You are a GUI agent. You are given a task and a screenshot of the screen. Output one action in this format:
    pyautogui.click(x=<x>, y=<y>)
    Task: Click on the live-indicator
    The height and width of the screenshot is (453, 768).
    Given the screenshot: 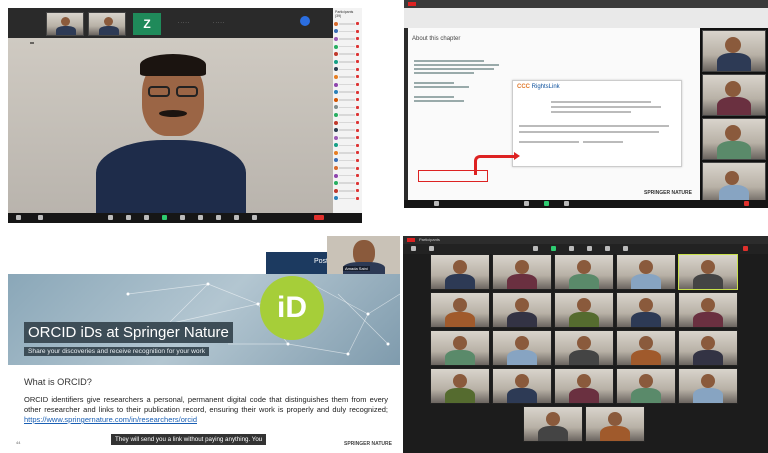 What is the action you would take?
    pyautogui.click(x=411, y=240)
    